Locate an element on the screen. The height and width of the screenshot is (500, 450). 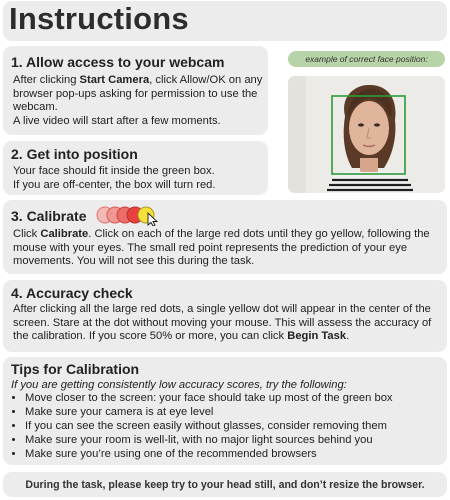
face-illustration is located at coordinates (366, 134).